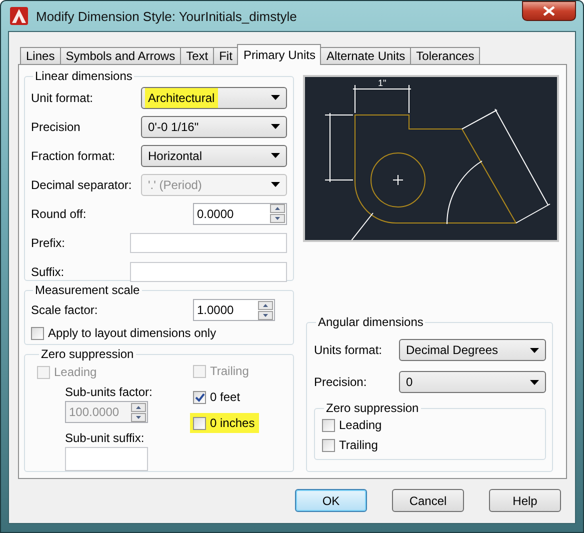 The height and width of the screenshot is (533, 584). What do you see at coordinates (48, 243) in the screenshot?
I see `field-label: Prefix:` at bounding box center [48, 243].